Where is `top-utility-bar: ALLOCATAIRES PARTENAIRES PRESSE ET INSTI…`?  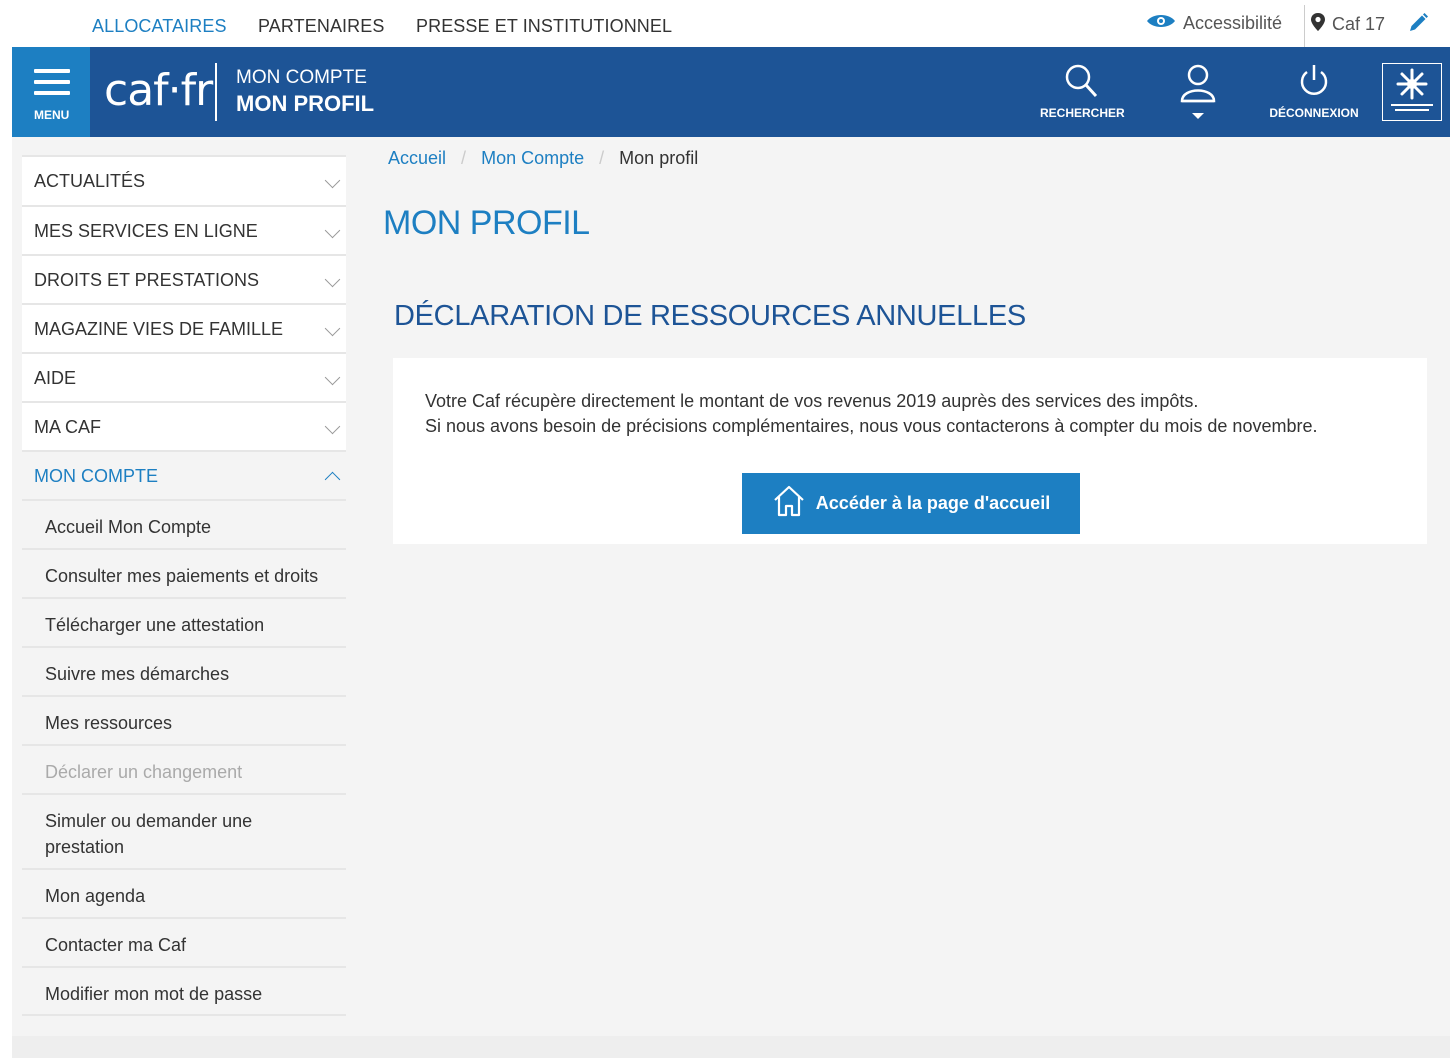 top-utility-bar: ALLOCATAIRES PARTENAIRES PRESSE ET INSTI… is located at coordinates (725, 23).